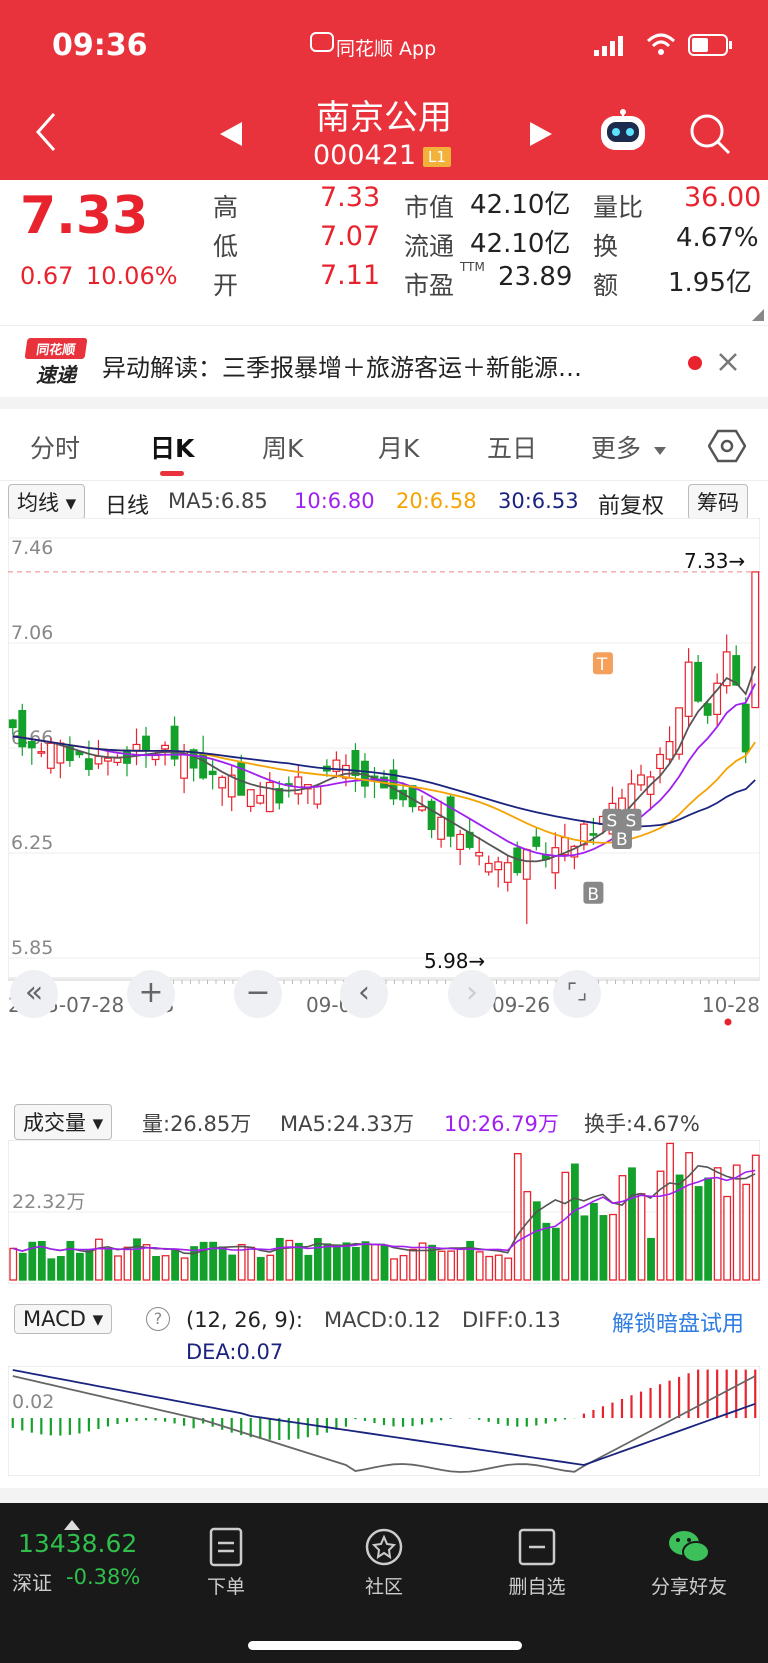 This screenshot has height=1663, width=768. Describe the element at coordinates (537, 1551) in the screenshot. I see `nav-remove-watchlist: 删自选` at that location.